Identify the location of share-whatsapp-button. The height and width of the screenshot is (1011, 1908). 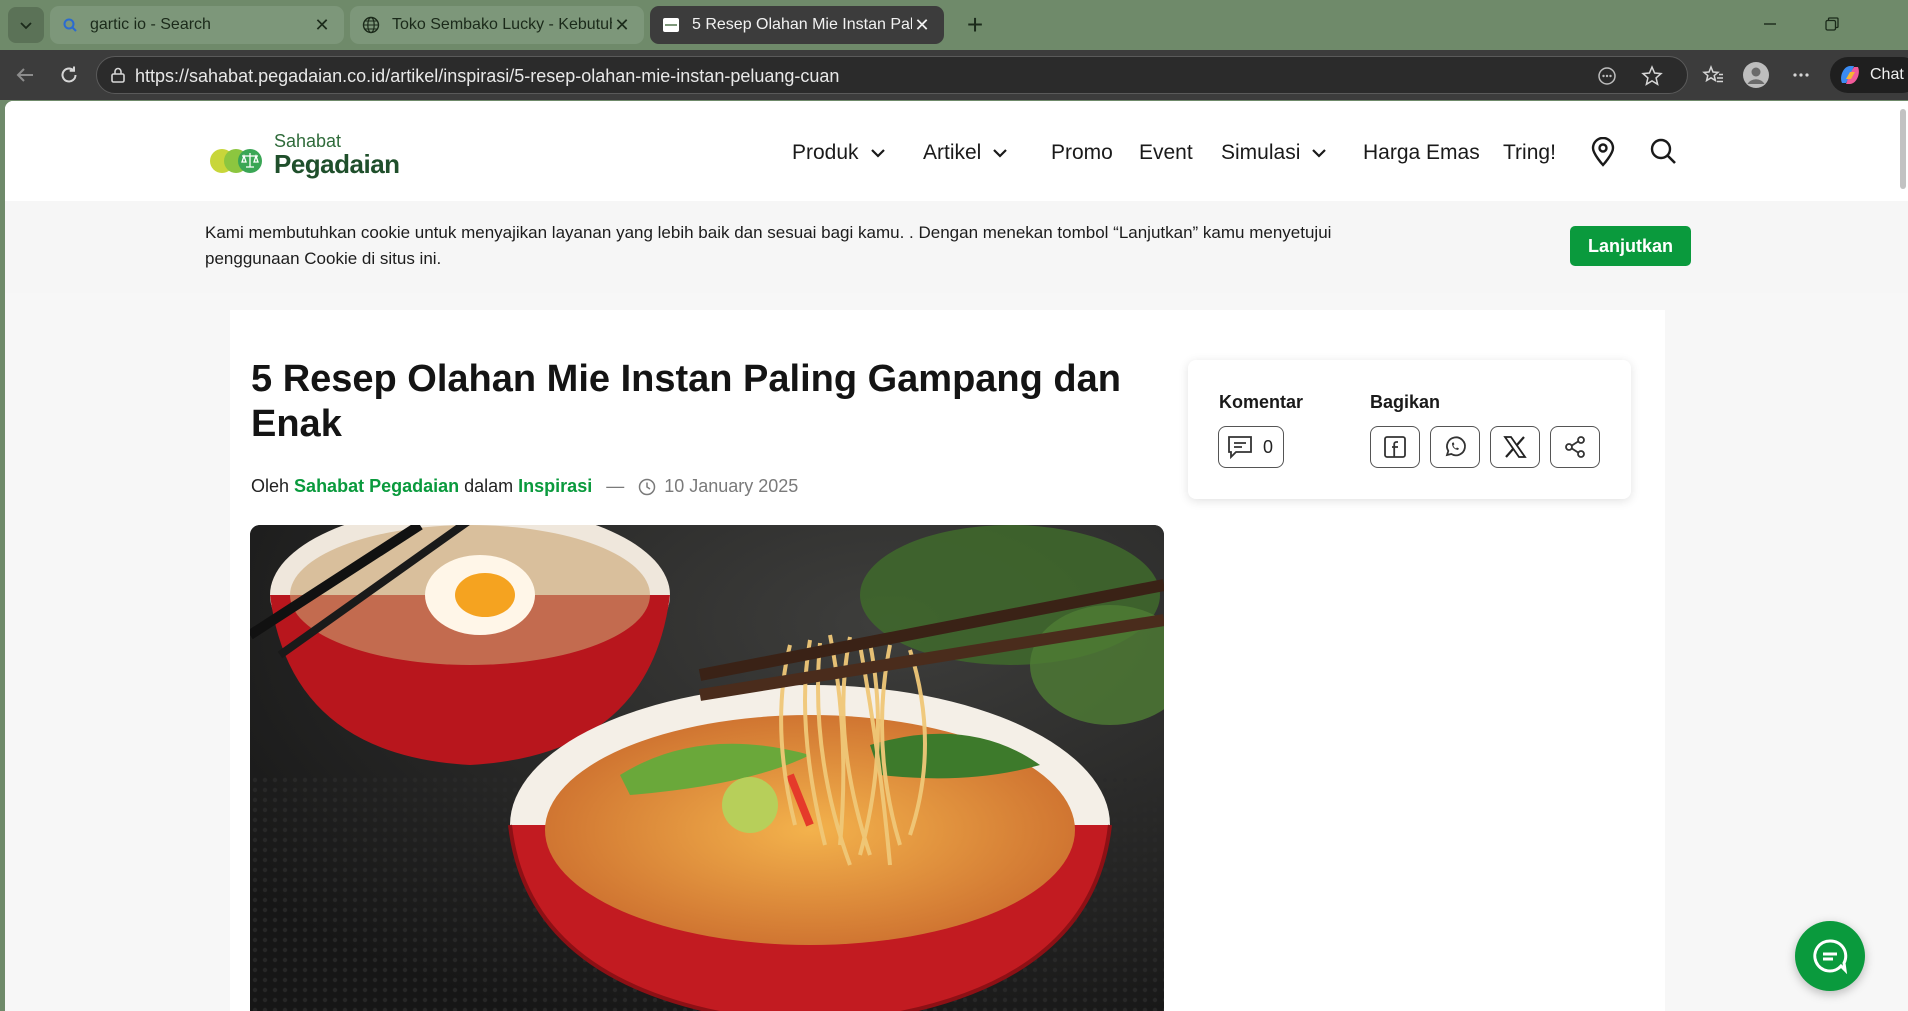
(1455, 447).